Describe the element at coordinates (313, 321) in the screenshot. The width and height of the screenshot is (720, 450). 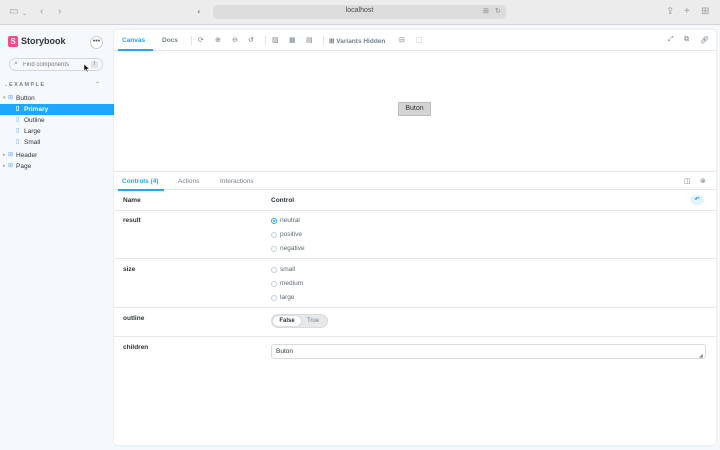
I see `toggle-true: True` at that location.